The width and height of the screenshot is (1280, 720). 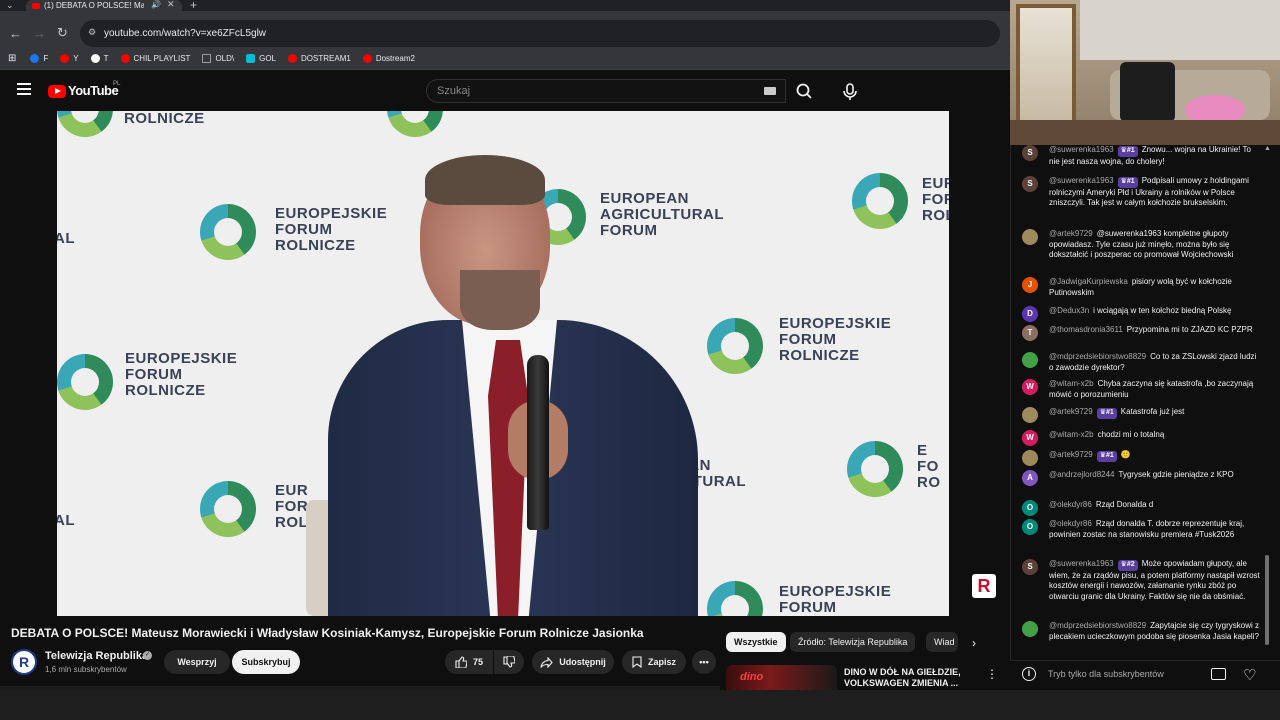 What do you see at coordinates (573, 662) in the screenshot?
I see `share-button: Udostępnij` at bounding box center [573, 662].